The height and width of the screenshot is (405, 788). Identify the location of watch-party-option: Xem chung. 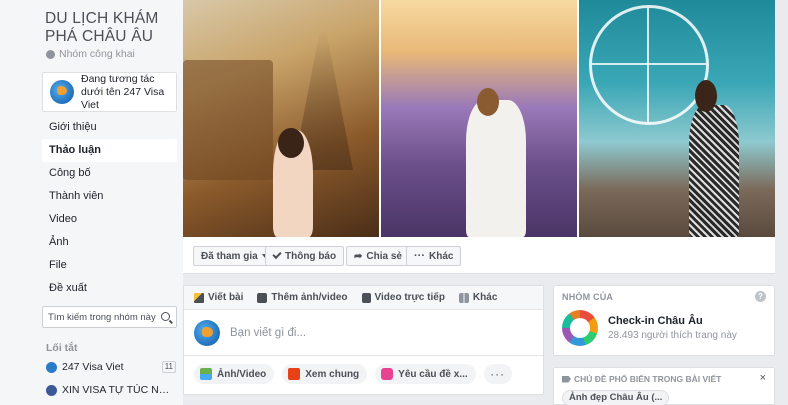
(325, 374).